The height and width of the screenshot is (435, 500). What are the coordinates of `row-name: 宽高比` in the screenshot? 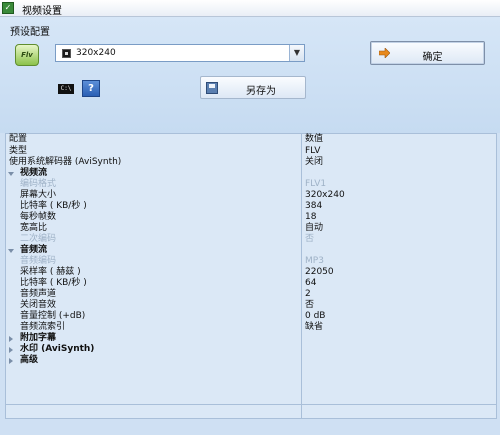 It's located at (34, 228).